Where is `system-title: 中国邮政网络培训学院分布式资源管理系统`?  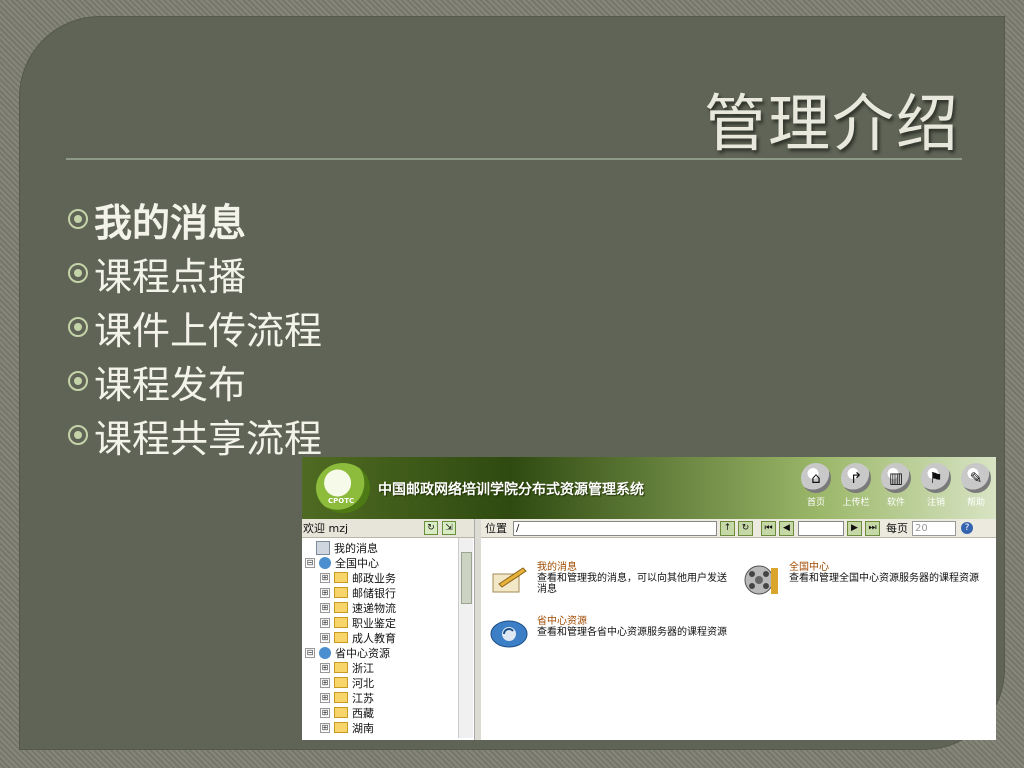
system-title: 中国邮政网络培训学院分布式资源管理系统 is located at coordinates (511, 490).